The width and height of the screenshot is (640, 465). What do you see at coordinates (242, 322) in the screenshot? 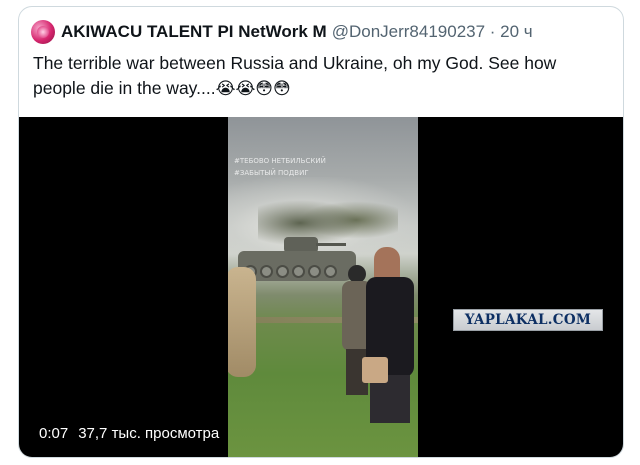
I see `person-figure-left` at bounding box center [242, 322].